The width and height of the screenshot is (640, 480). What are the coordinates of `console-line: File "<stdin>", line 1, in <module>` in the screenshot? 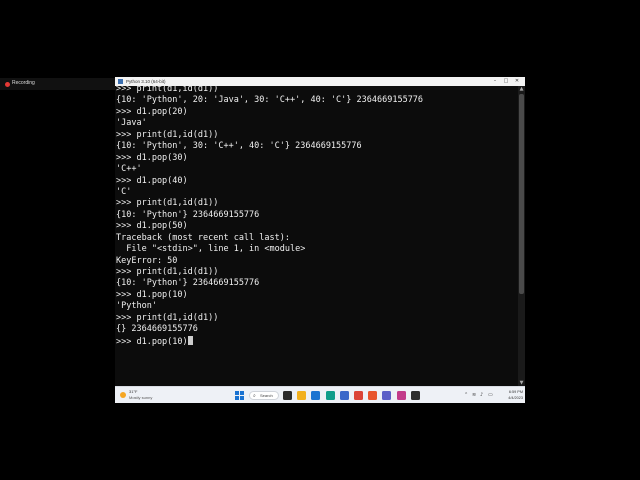 It's located at (211, 249).